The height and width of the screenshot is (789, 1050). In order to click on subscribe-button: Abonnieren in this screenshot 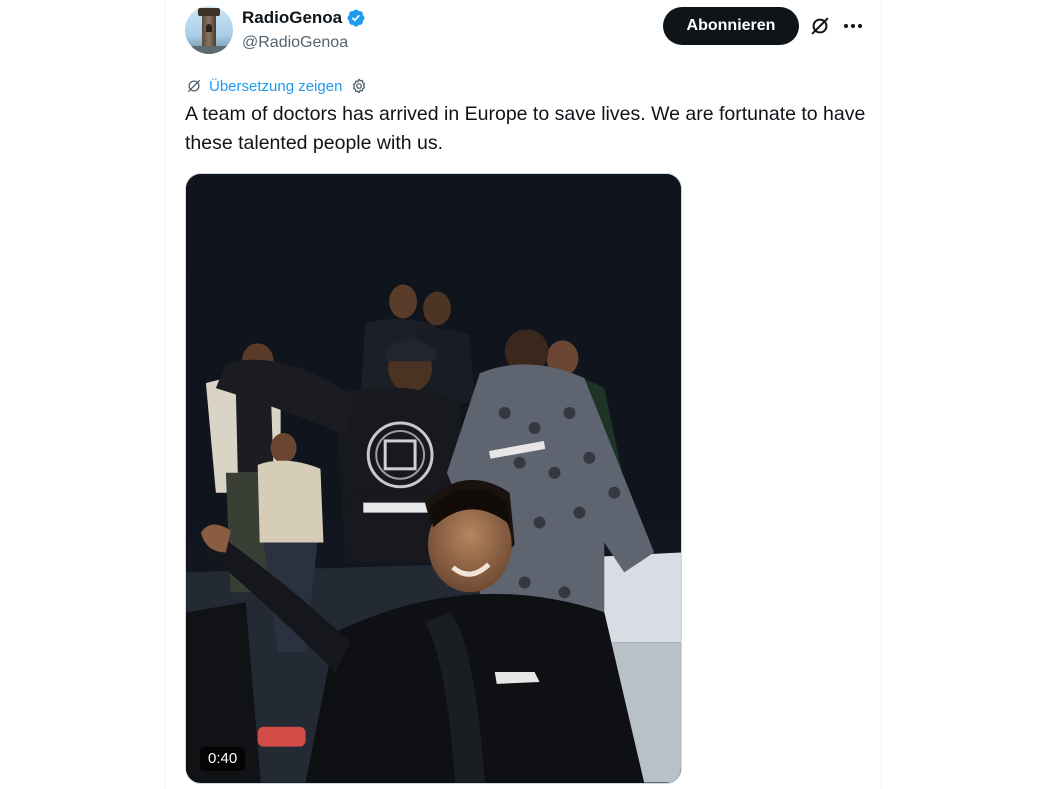, I will do `click(731, 26)`.